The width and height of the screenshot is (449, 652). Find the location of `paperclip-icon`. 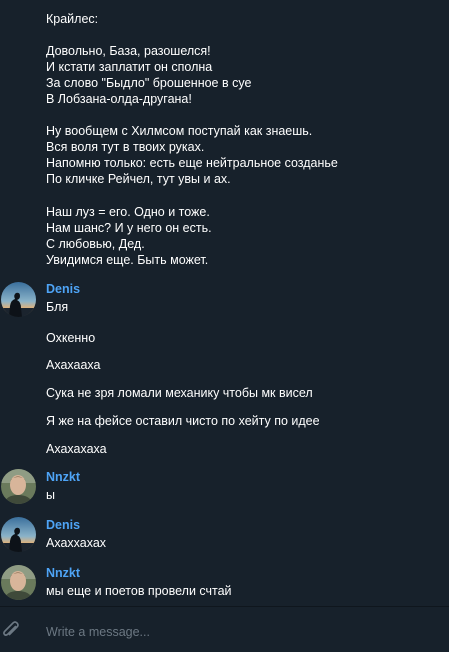

paperclip-icon is located at coordinates (11, 630).